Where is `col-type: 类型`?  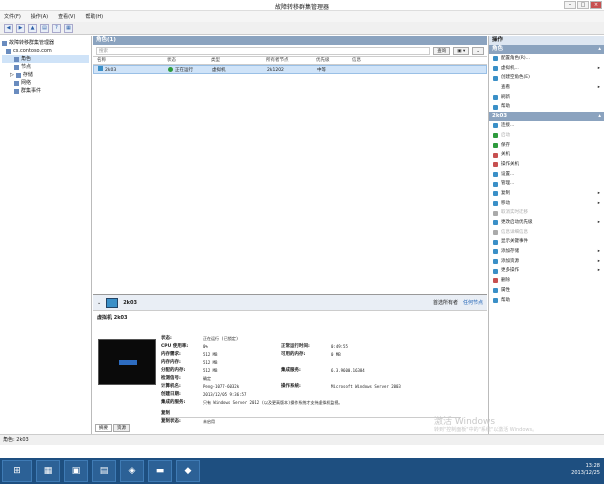
col-type: 类型 is located at coordinates (238, 60).